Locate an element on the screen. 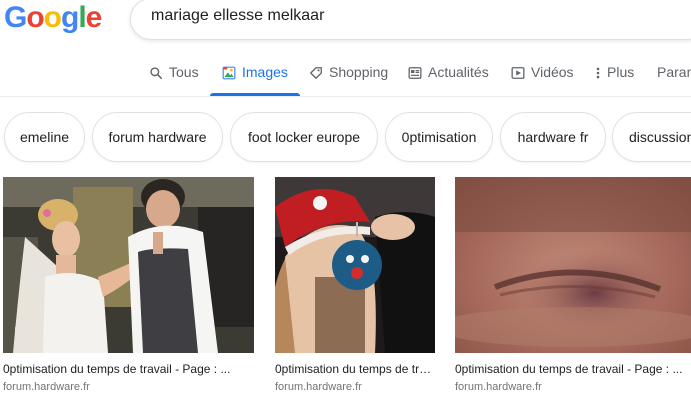 The width and height of the screenshot is (691, 393). tab-images: Images is located at coordinates (255, 80).